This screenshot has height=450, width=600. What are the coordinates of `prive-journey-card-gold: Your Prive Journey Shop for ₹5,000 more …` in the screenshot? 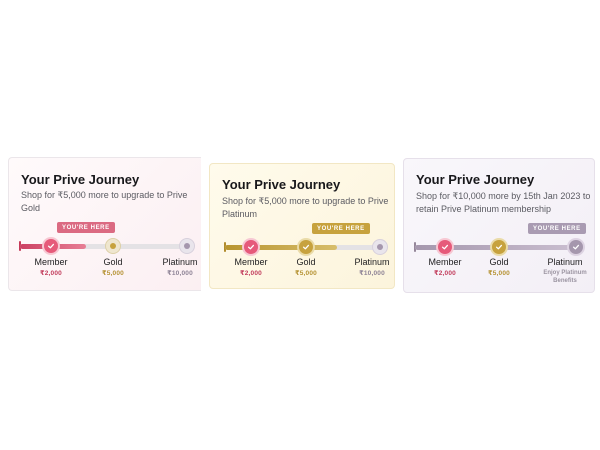 It's located at (302, 226).